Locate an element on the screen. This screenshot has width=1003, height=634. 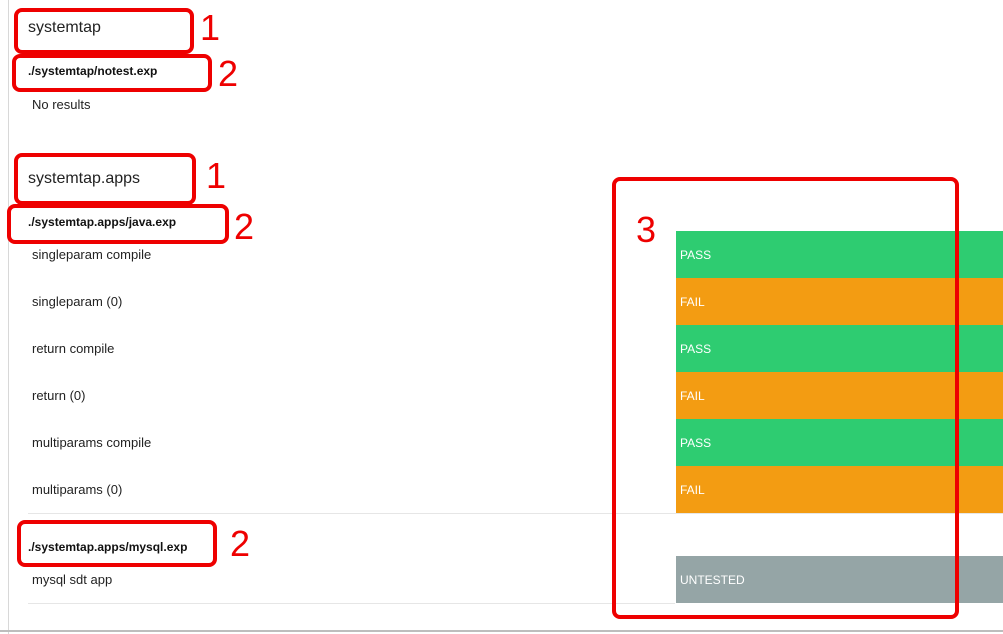
no-results-text: No results is located at coordinates (61, 104).